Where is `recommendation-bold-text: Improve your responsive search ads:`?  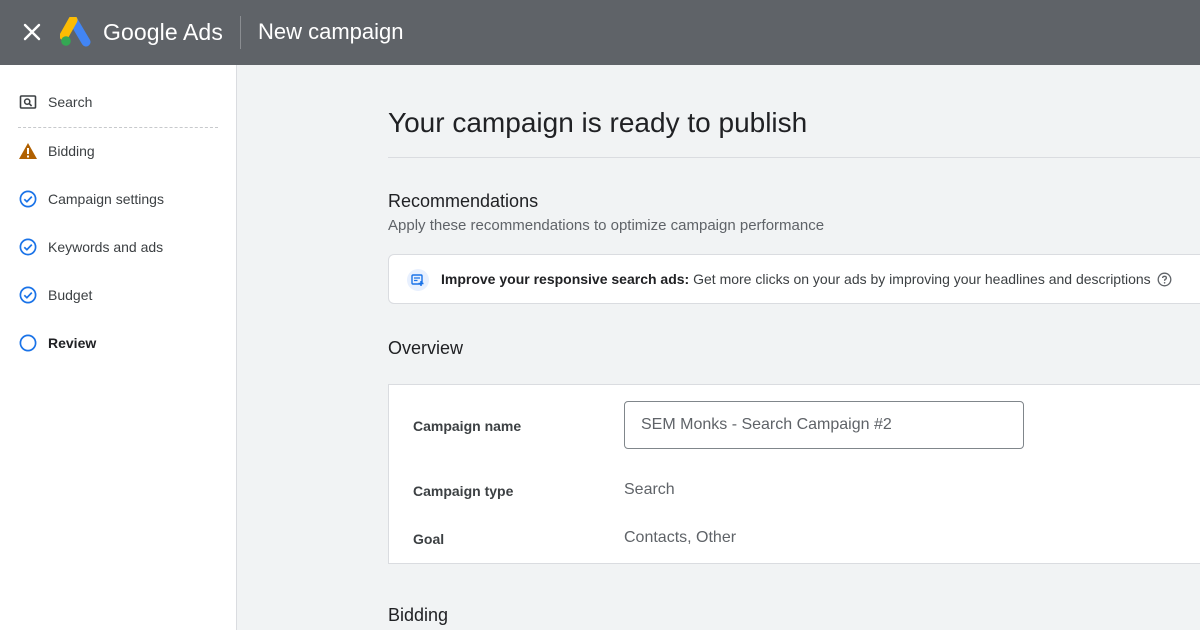 recommendation-bold-text: Improve your responsive search ads: is located at coordinates (565, 279).